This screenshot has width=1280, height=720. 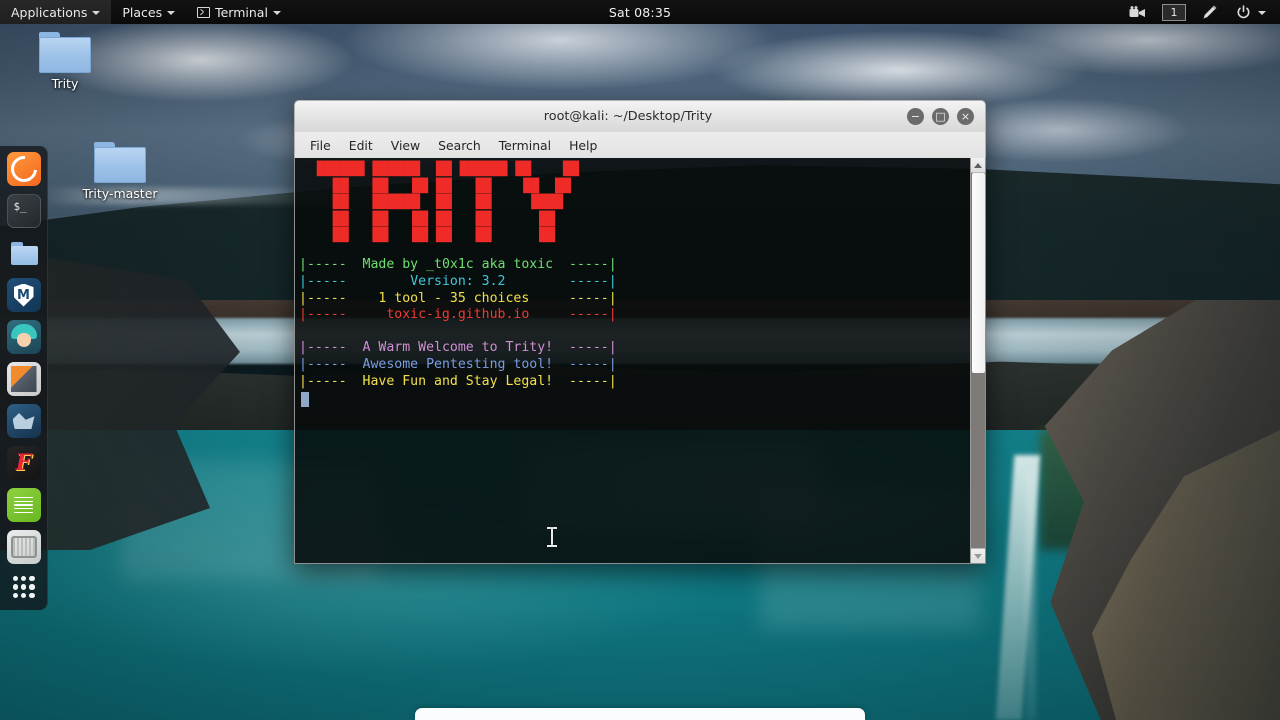 I want to click on scrollbar-down-arrow, so click(x=977, y=555).